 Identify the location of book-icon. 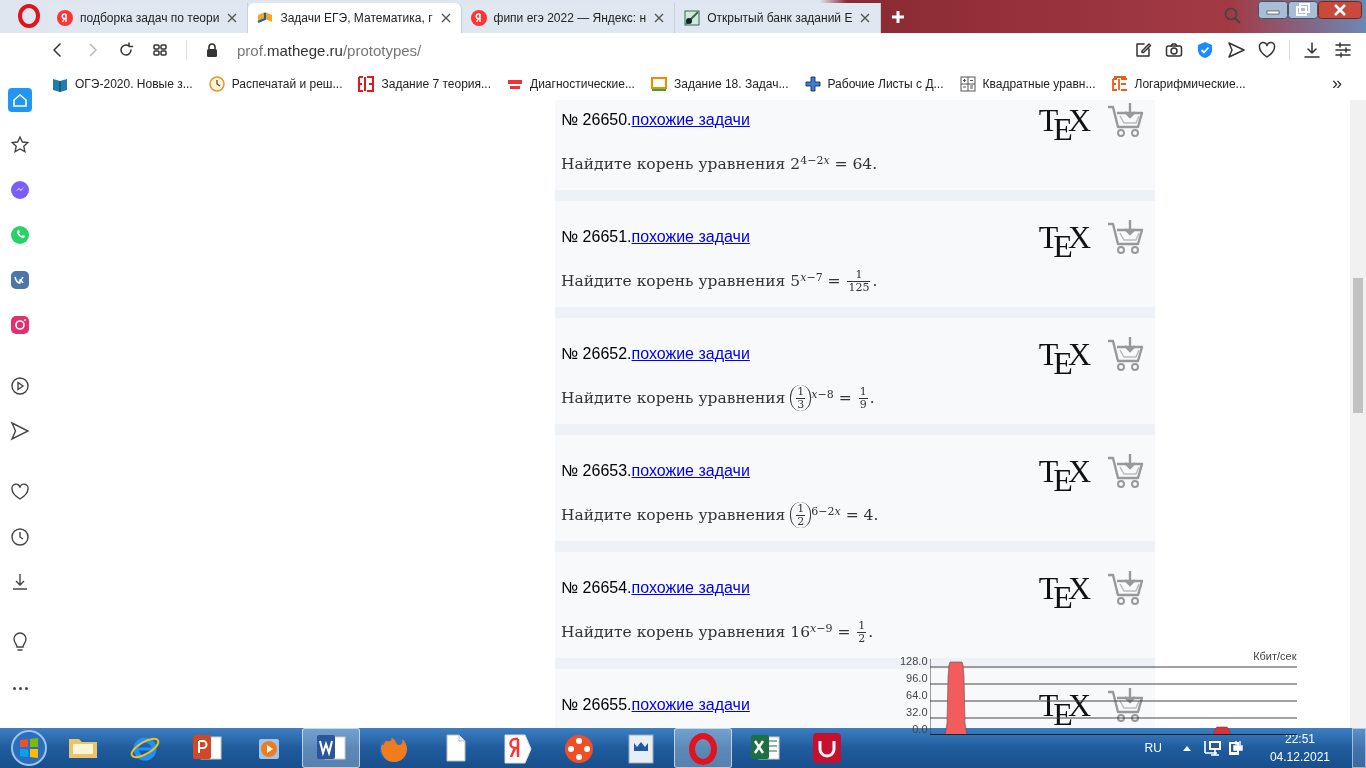
(265, 18).